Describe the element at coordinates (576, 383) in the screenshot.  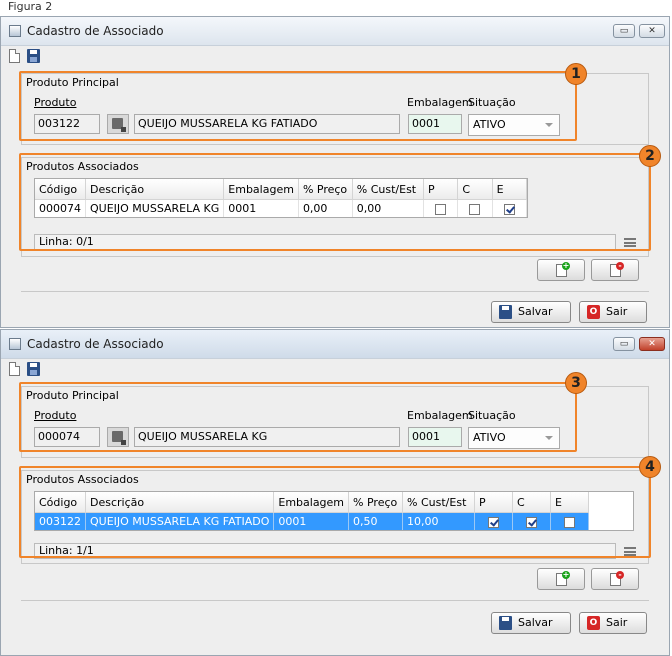
I see `badge-3: 3` at that location.